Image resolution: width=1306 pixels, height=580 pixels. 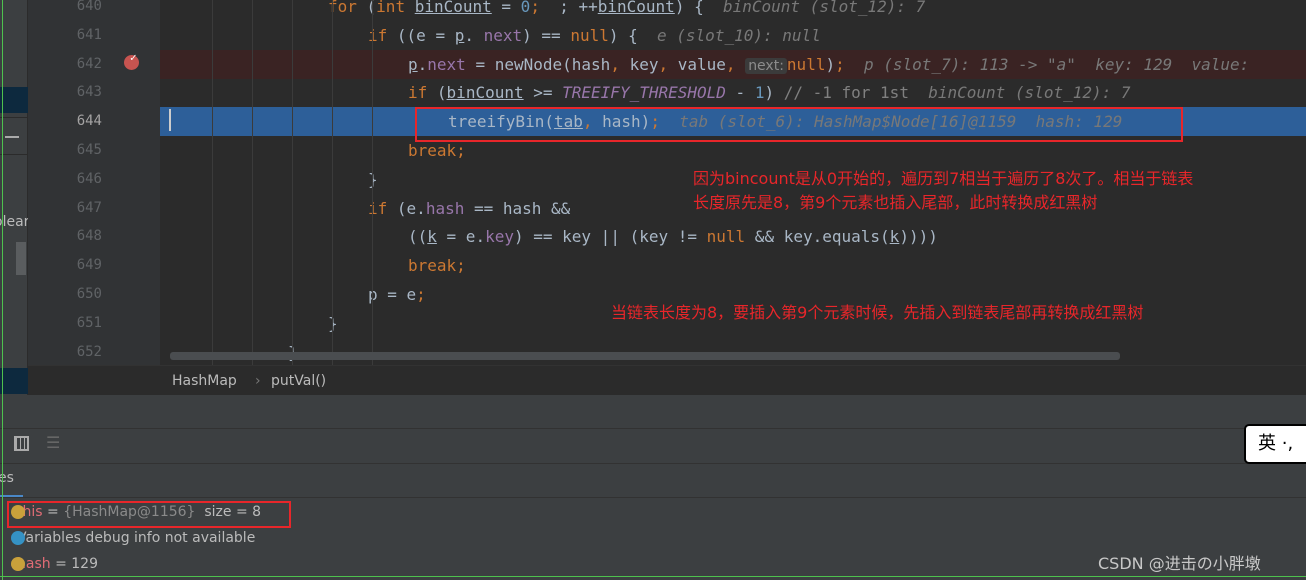 What do you see at coordinates (701, 64) in the screenshot?
I see `code-token: value` at bounding box center [701, 64].